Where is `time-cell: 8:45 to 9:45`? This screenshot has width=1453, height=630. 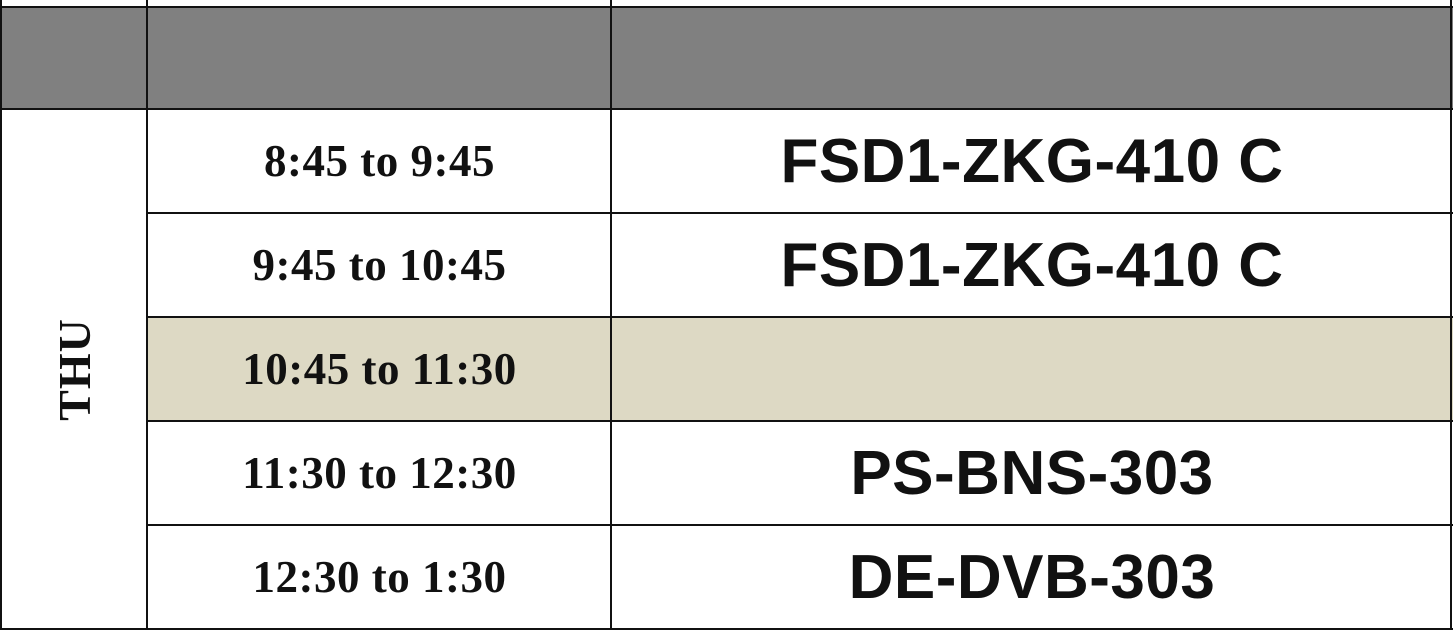
time-cell: 8:45 to 9:45 is located at coordinates (379, 161).